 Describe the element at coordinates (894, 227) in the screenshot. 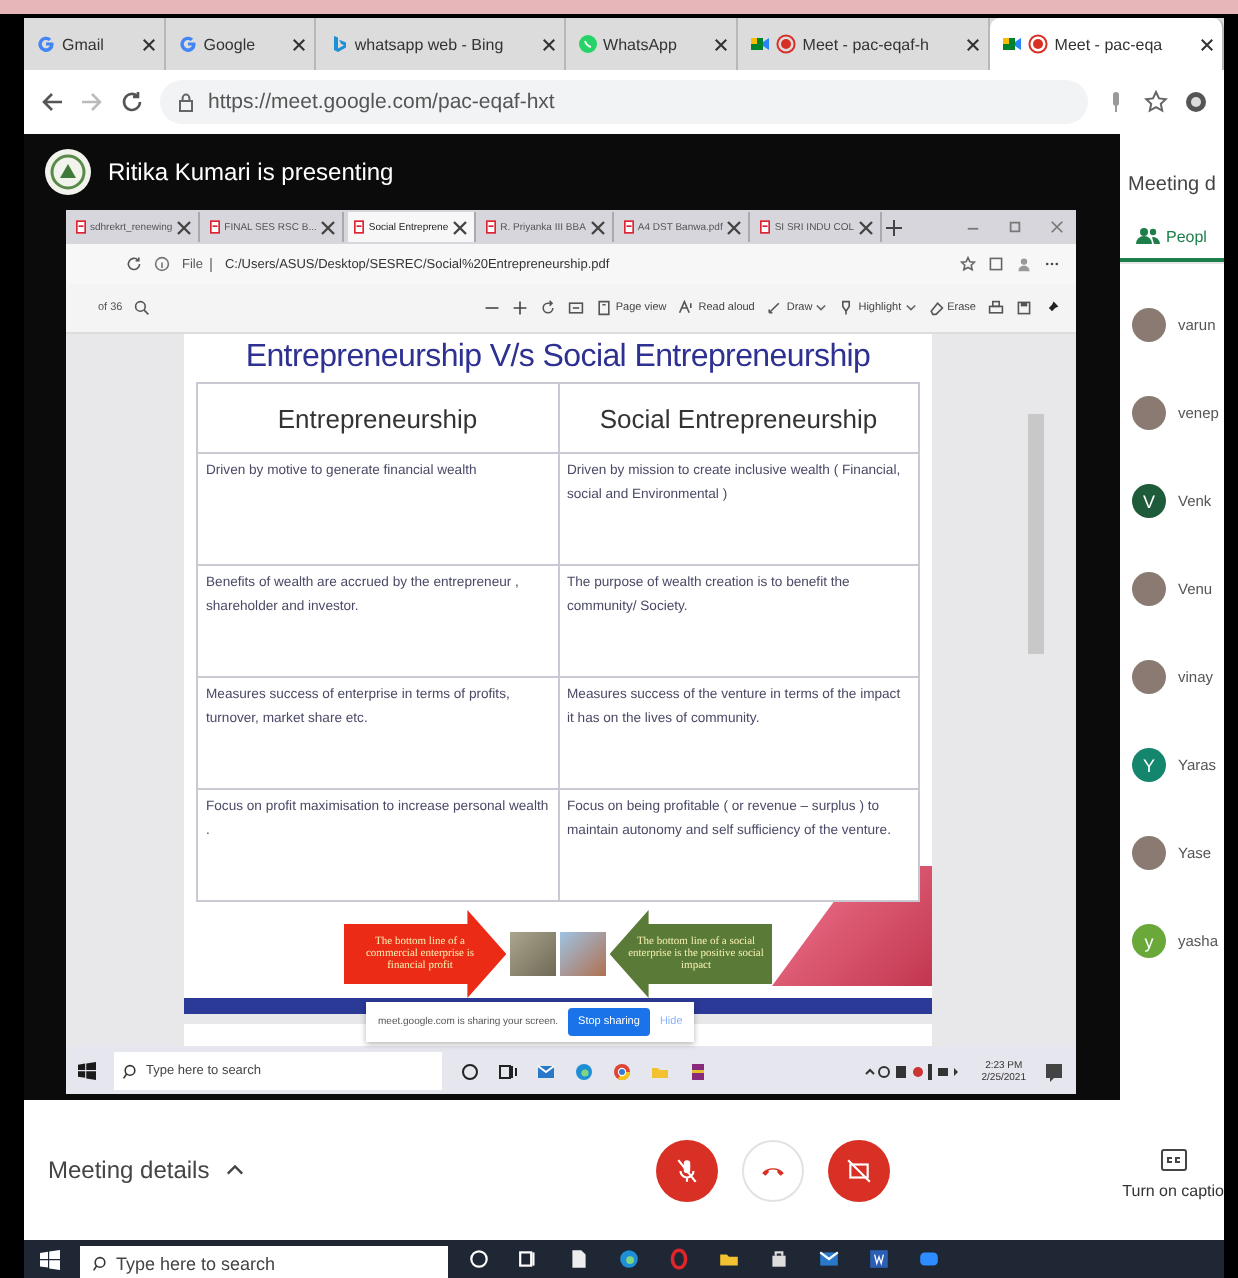

I see `new-tab-icon` at that location.